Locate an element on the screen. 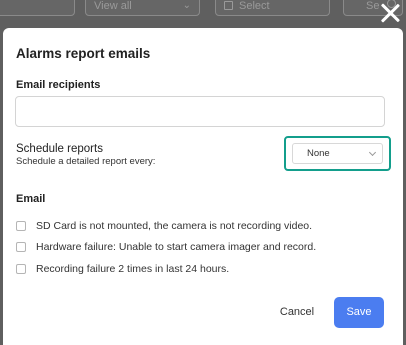 The height and width of the screenshot is (345, 406). background-date-picker: Select is located at coordinates (272, 8).